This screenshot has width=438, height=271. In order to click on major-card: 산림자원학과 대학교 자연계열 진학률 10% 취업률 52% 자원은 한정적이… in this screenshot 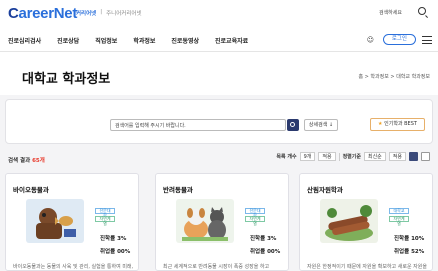, I will do `click(366, 222)`.